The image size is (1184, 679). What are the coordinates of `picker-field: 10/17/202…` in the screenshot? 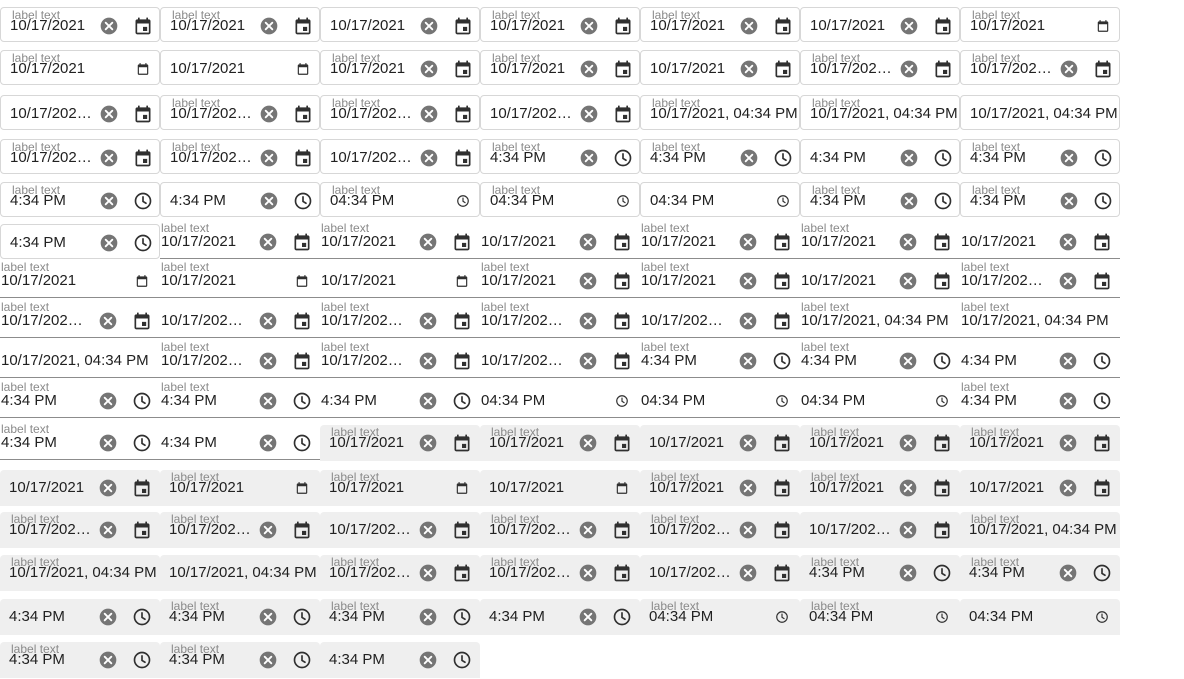 It's located at (400, 156).